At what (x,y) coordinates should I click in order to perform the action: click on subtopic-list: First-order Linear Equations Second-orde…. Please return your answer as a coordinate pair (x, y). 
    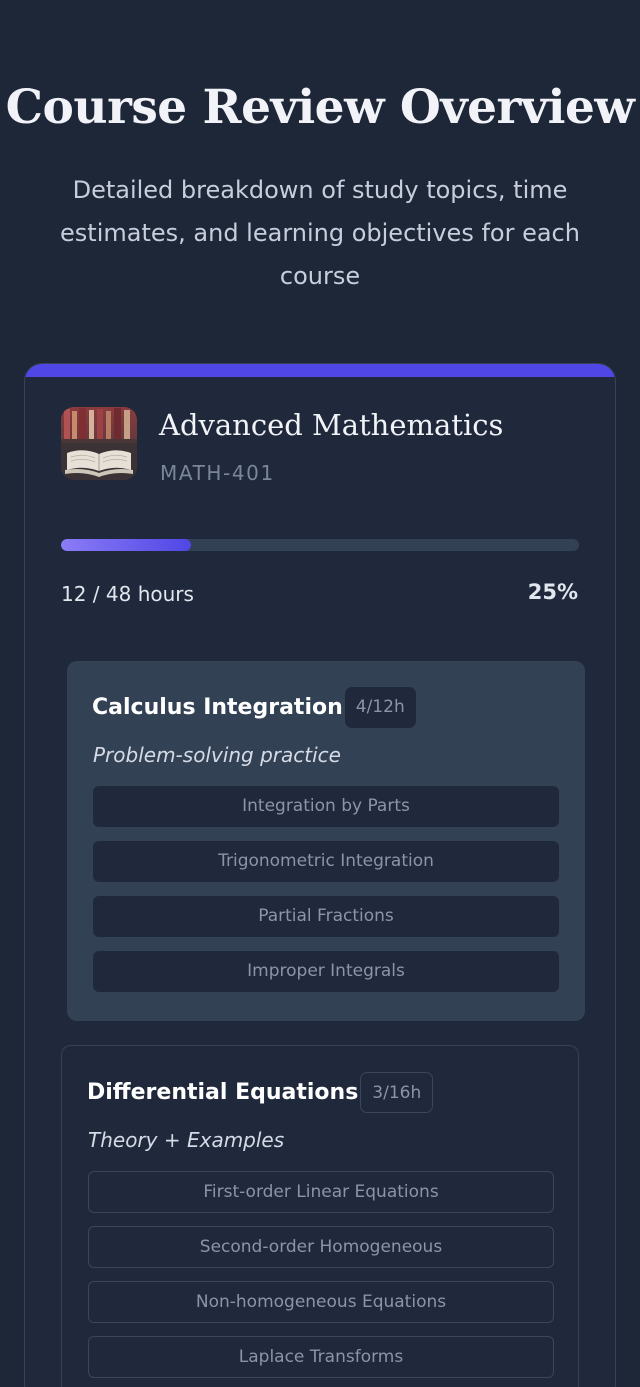
    Looking at the image, I should click on (321, 1279).